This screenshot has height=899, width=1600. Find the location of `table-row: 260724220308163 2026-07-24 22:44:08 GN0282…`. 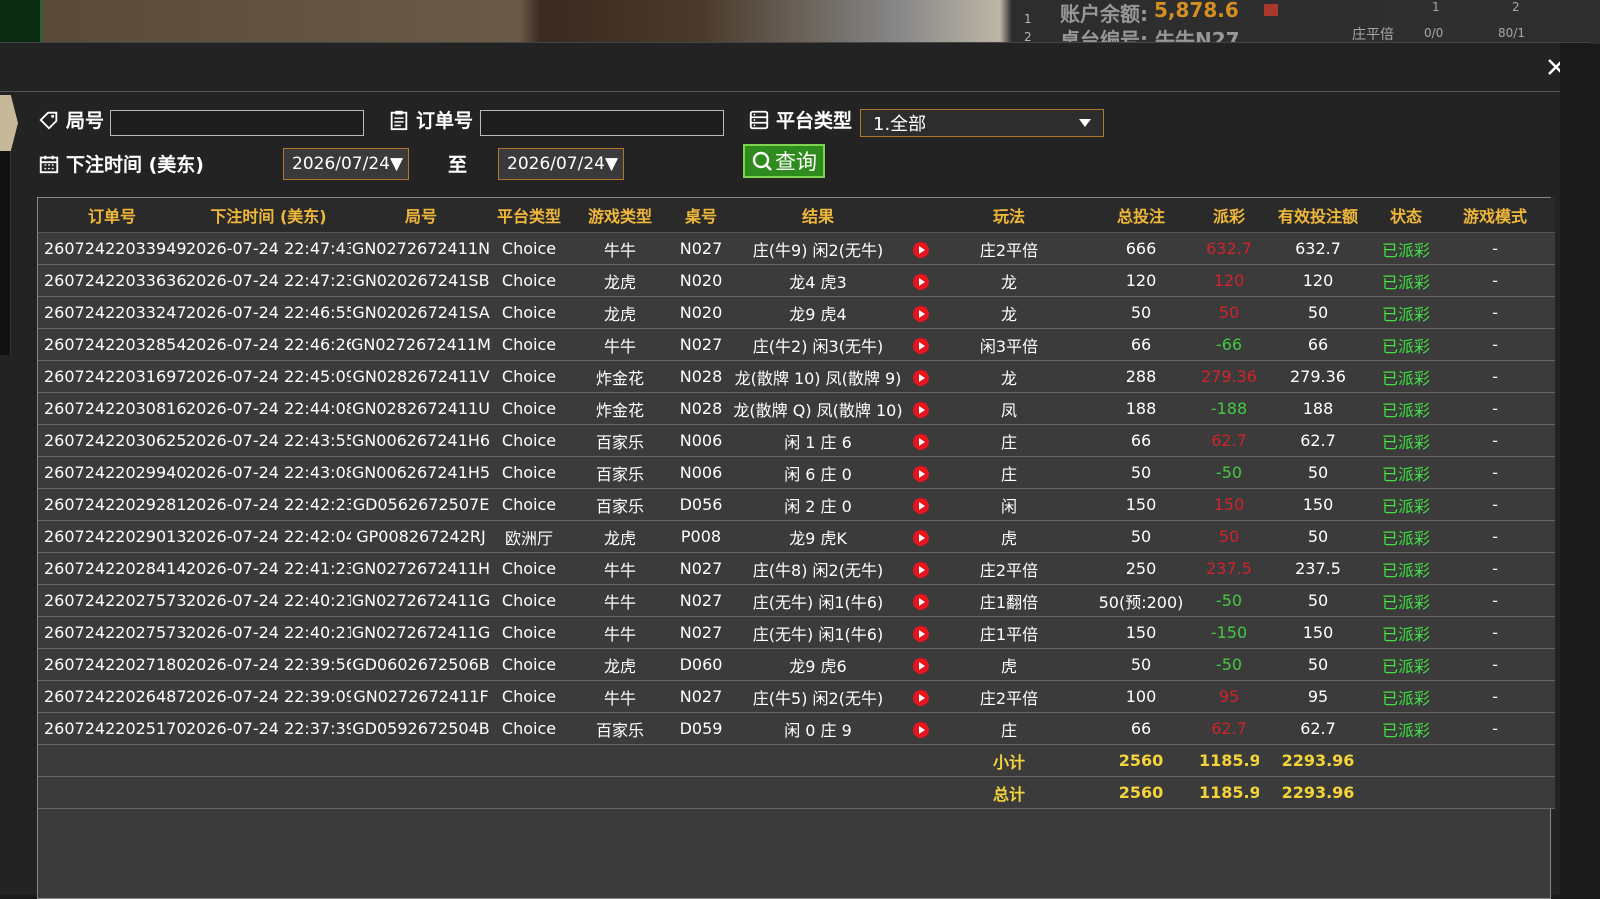

table-row: 260724220308163 2026-07-24 22:44:08 GN0282… is located at coordinates (796, 408).